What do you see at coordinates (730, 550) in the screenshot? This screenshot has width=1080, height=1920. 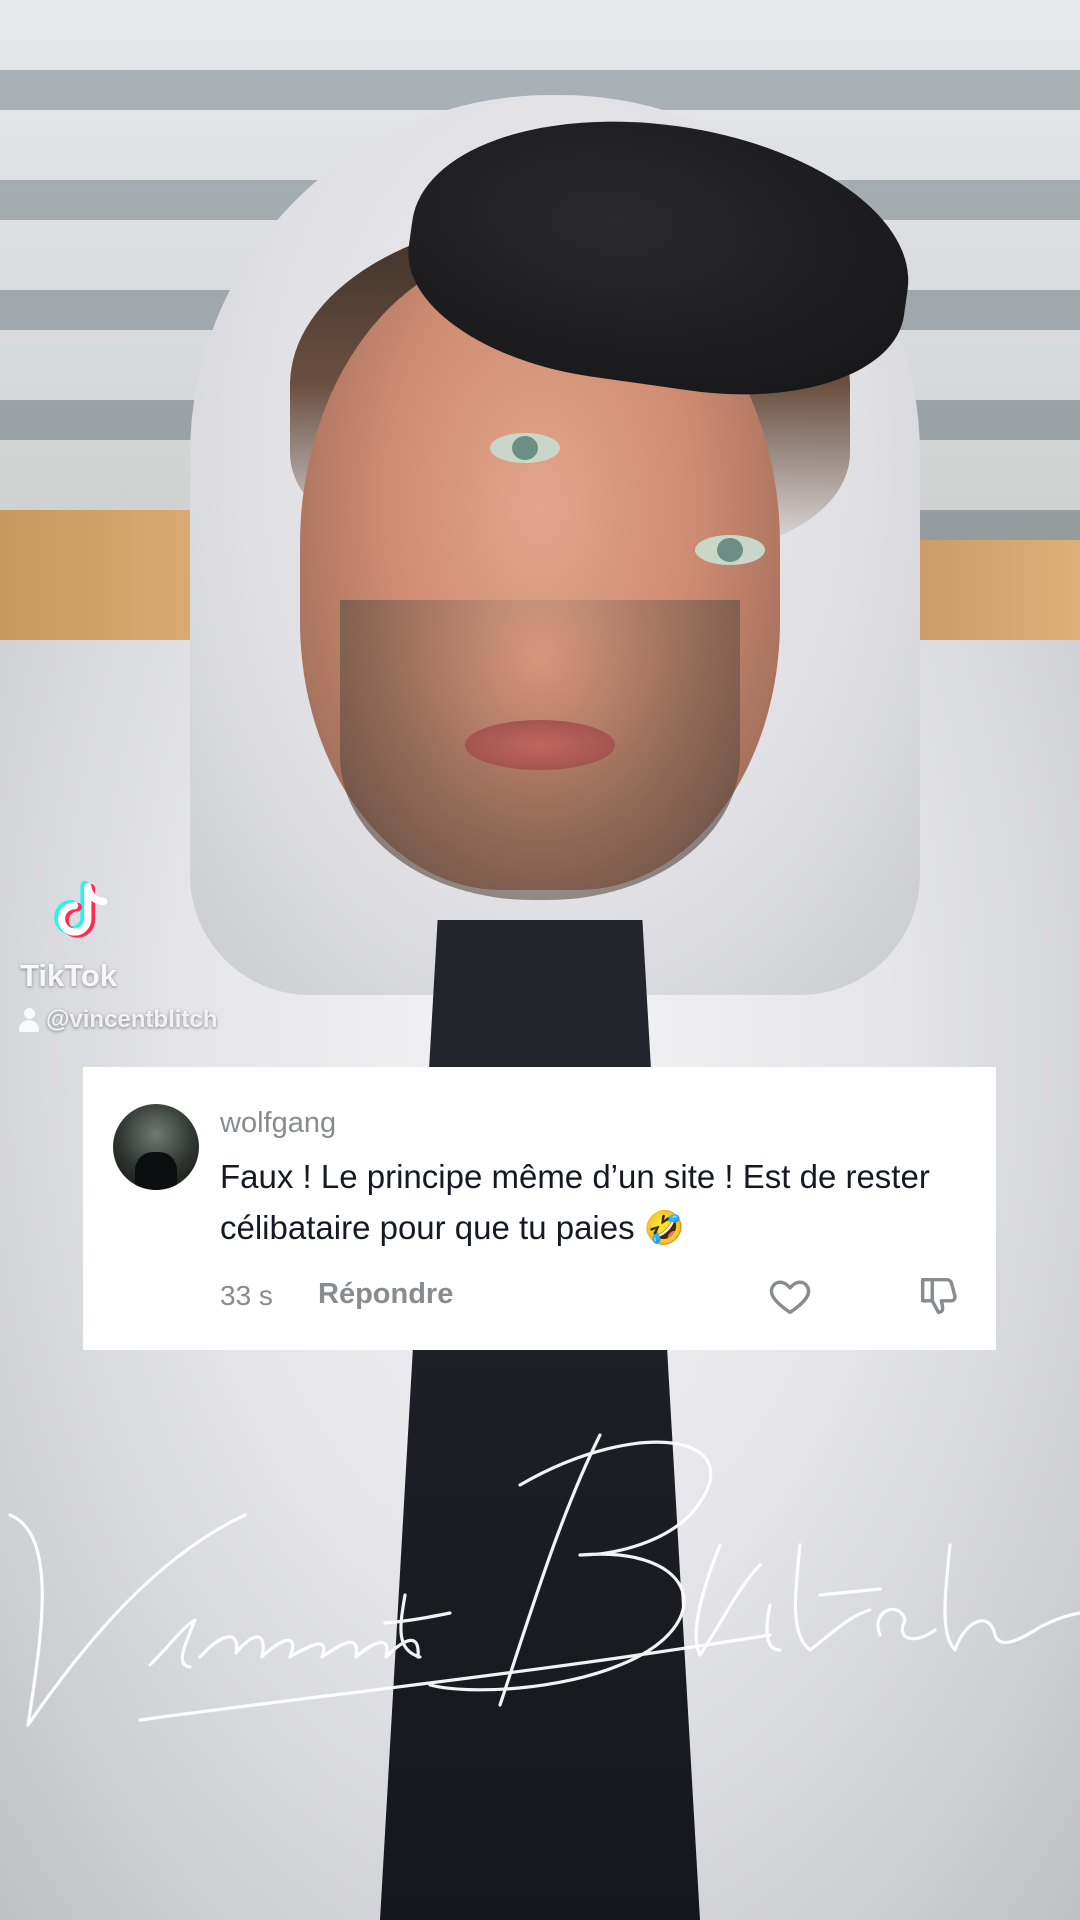 I see `eye-right` at bounding box center [730, 550].